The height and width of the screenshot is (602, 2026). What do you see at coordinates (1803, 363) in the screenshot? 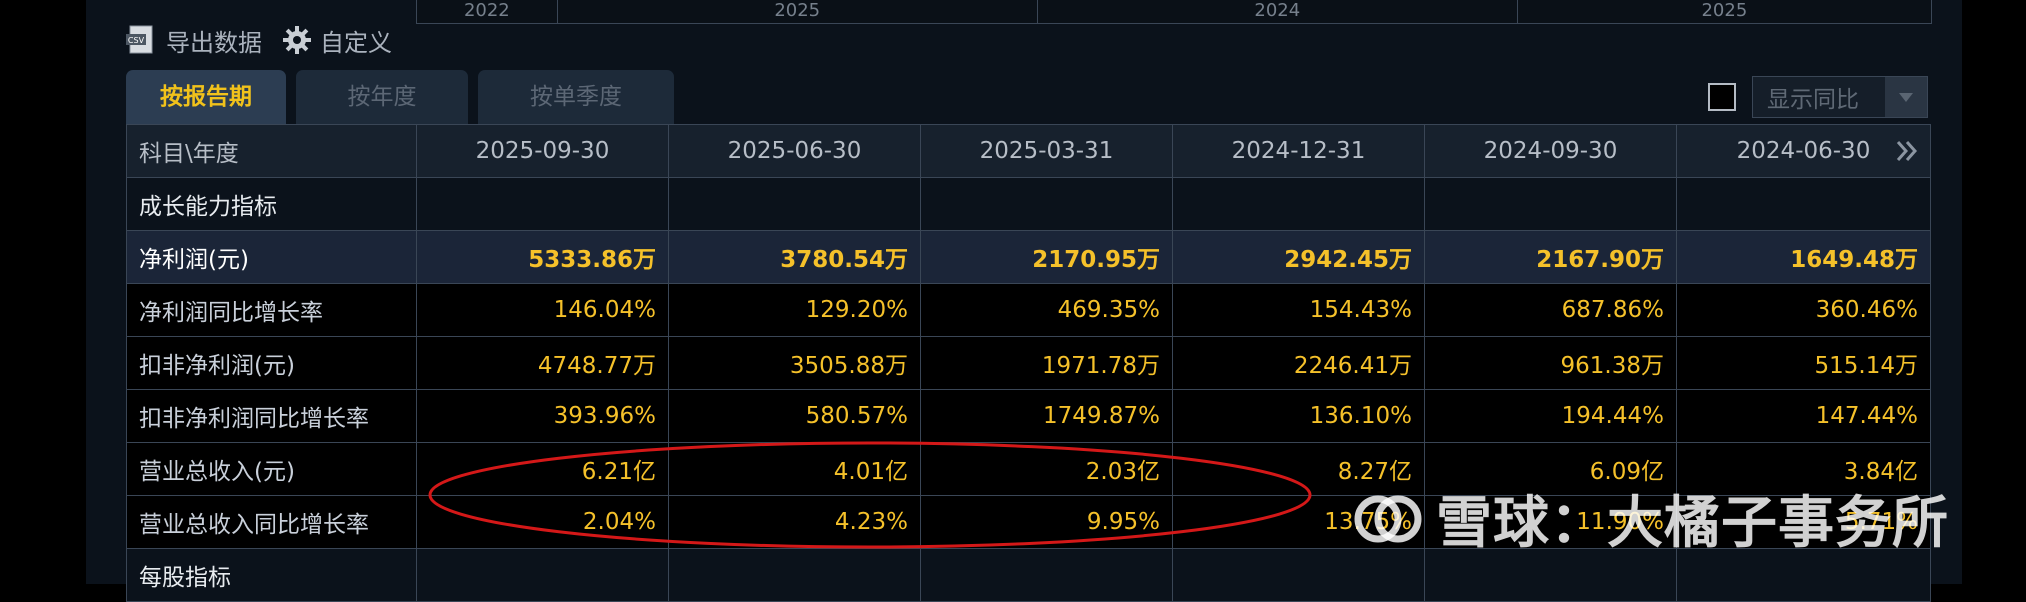
I see `table-cell: 515.14万` at bounding box center [1803, 363].